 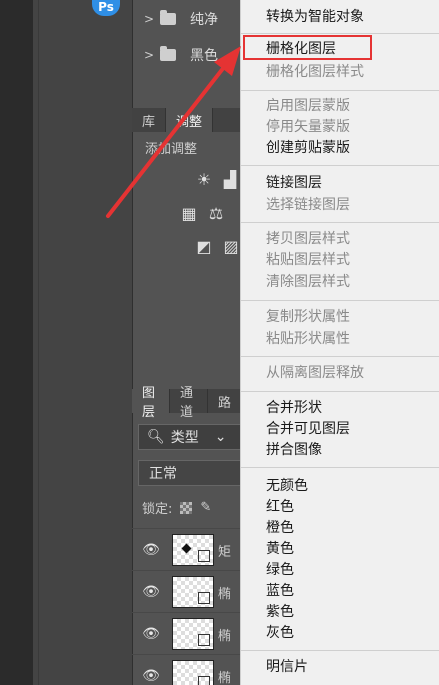 What do you see at coordinates (227, 61) in the screenshot?
I see `arrow-head` at bounding box center [227, 61].